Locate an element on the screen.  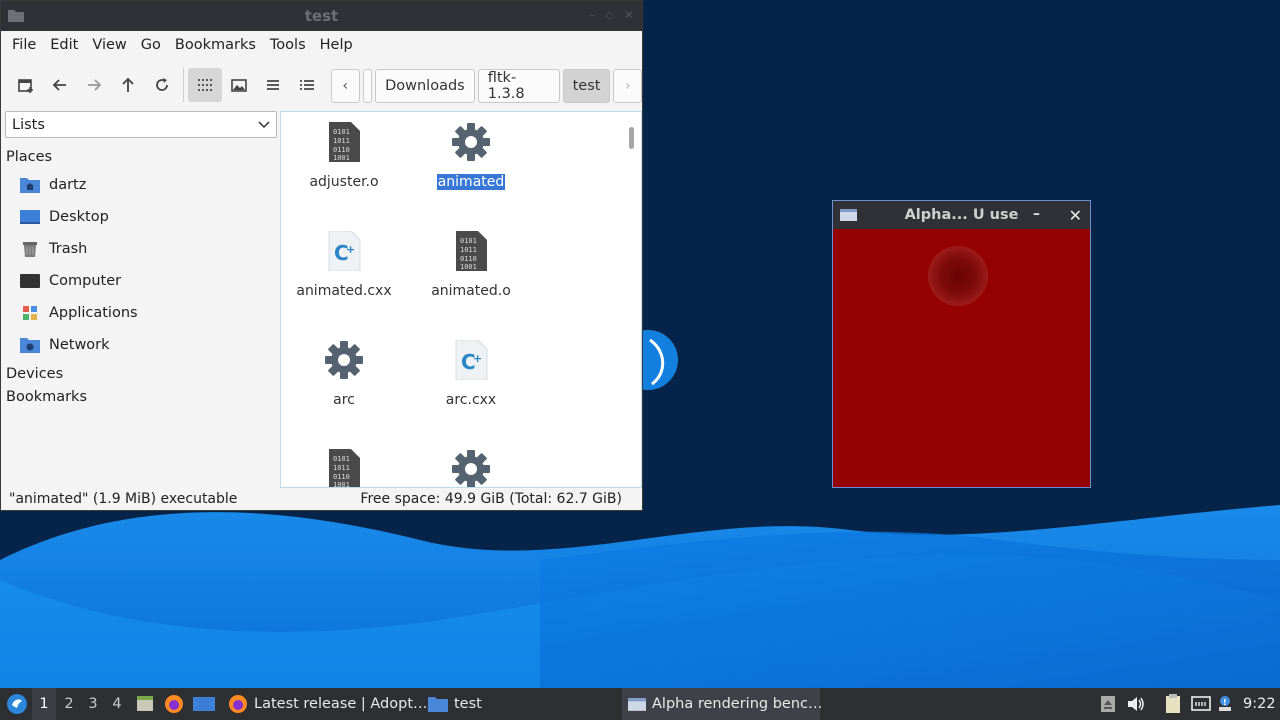
file-item: 0101 1011 0110 1001 adjuster.o is located at coordinates (344, 155).